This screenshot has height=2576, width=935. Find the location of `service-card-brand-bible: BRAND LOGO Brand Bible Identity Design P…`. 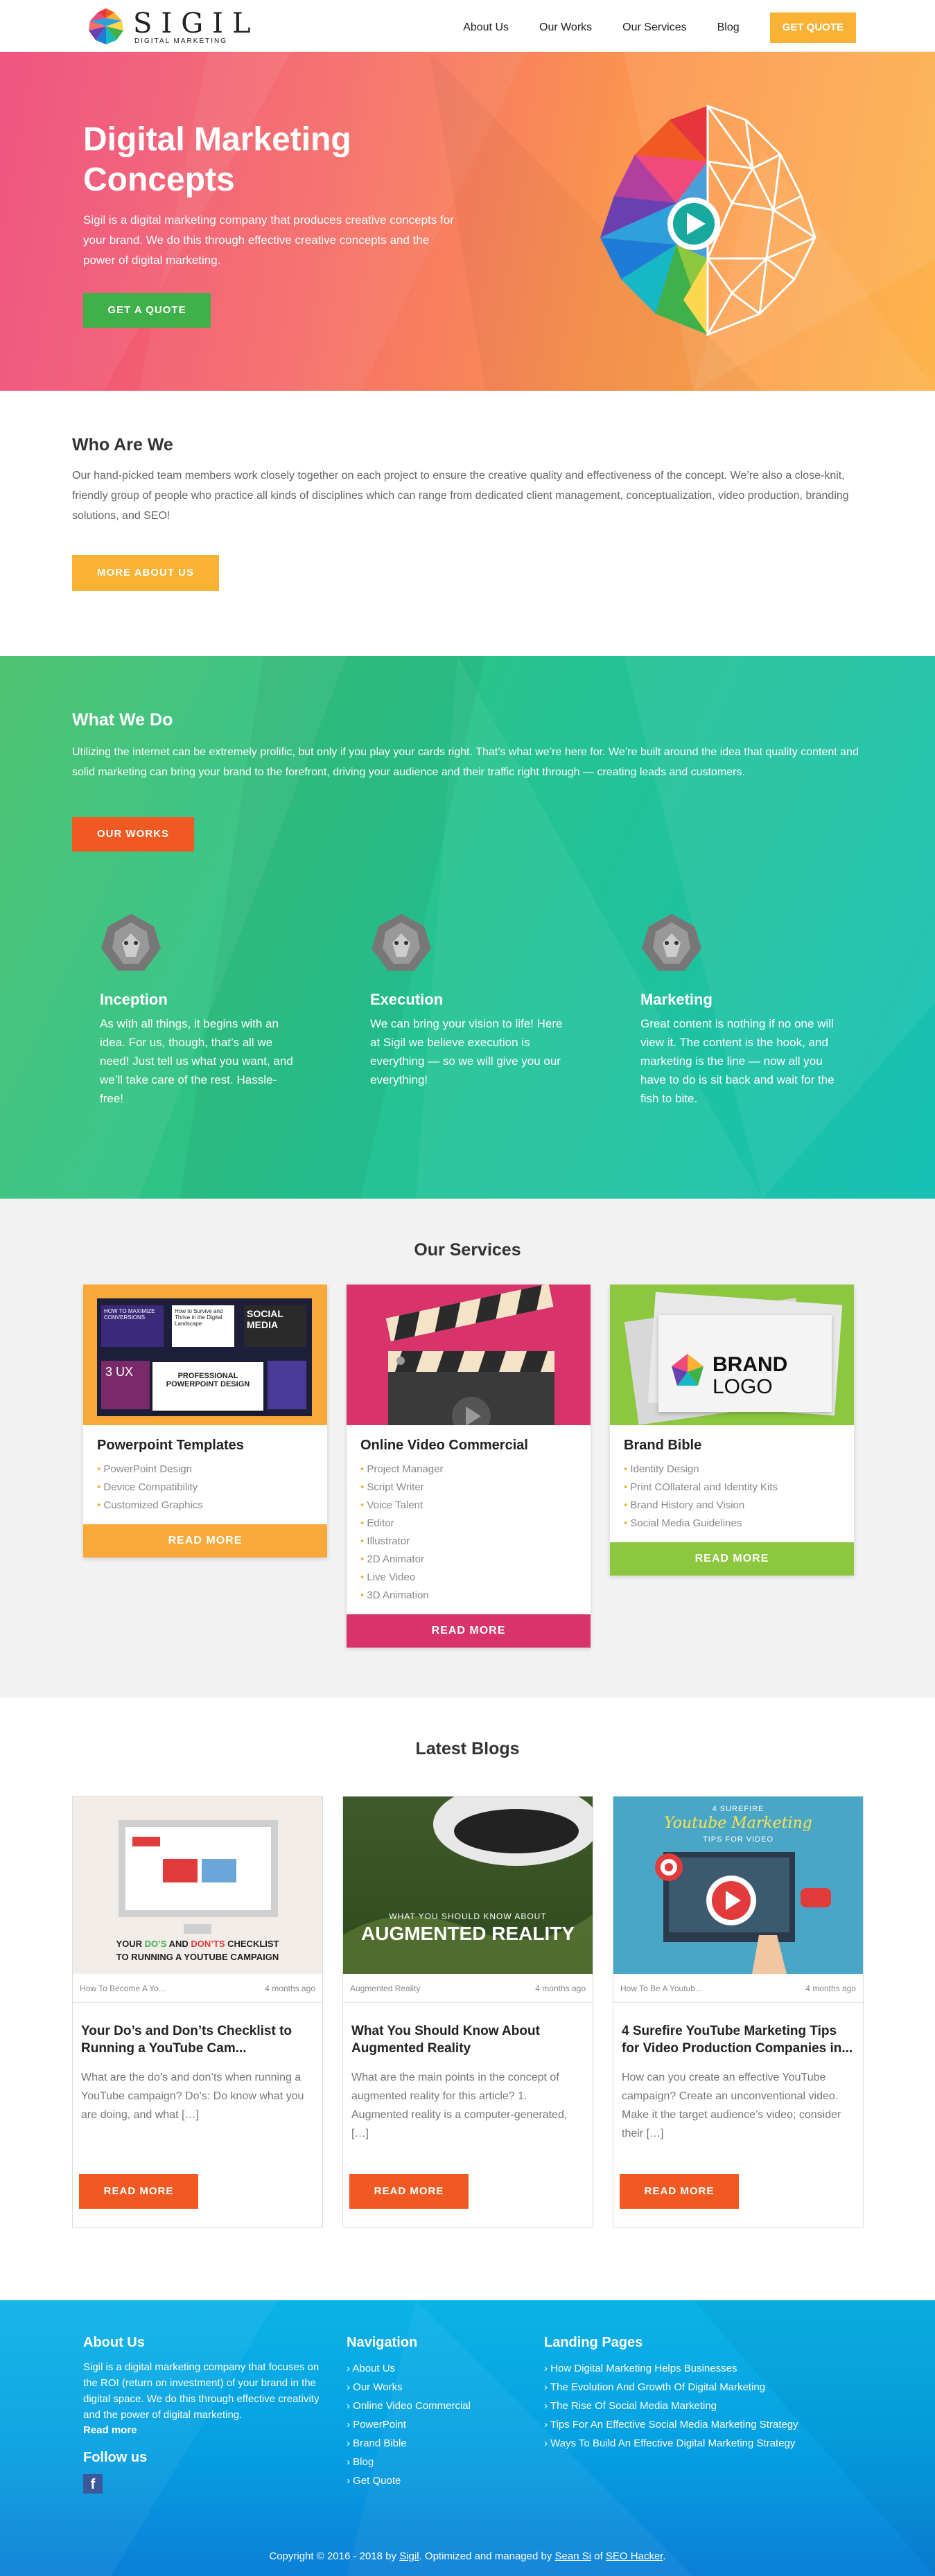

service-card-brand-bible: BRAND LOGO Brand Bible Identity Design P… is located at coordinates (732, 1430).